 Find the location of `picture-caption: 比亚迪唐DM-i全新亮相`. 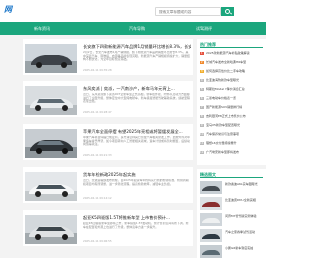

picture-caption: 比亚迪唐DM-i全新亮相 is located at coordinates (244, 200).